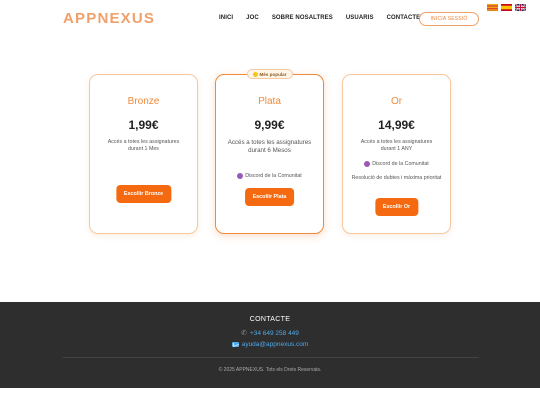 The height and width of the screenshot is (405, 540). Describe the element at coordinates (143, 194) in the screenshot. I see `choose-bronze-button: Escollir Bronze` at that location.